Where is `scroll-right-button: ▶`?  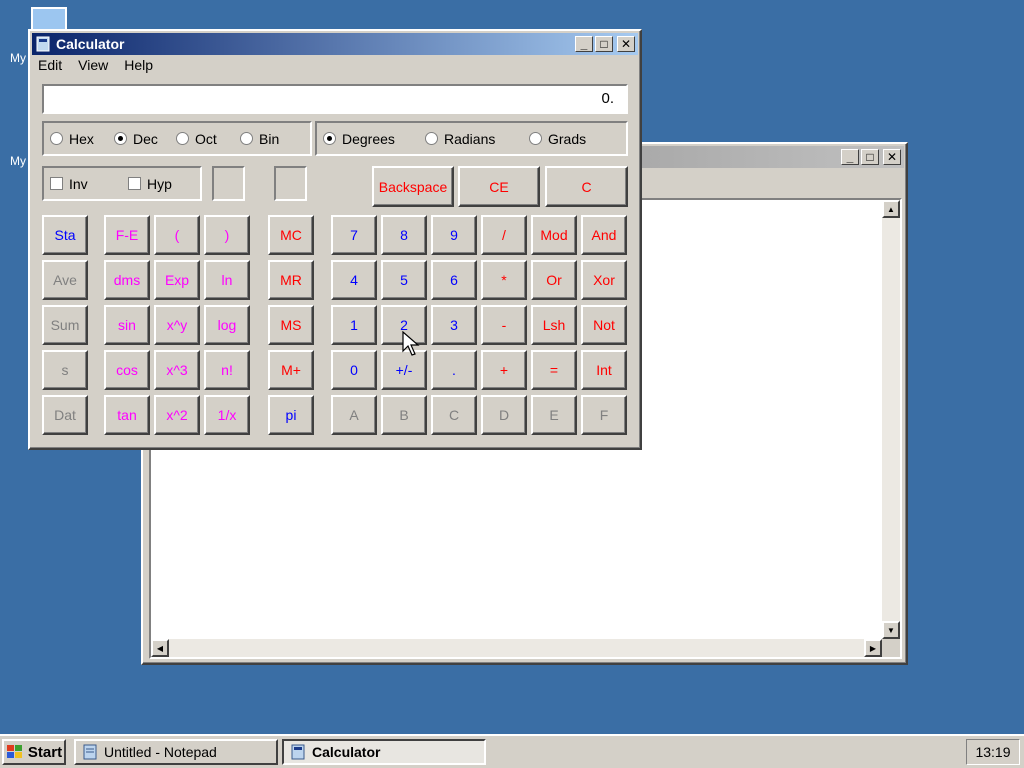 scroll-right-button: ▶ is located at coordinates (873, 648).